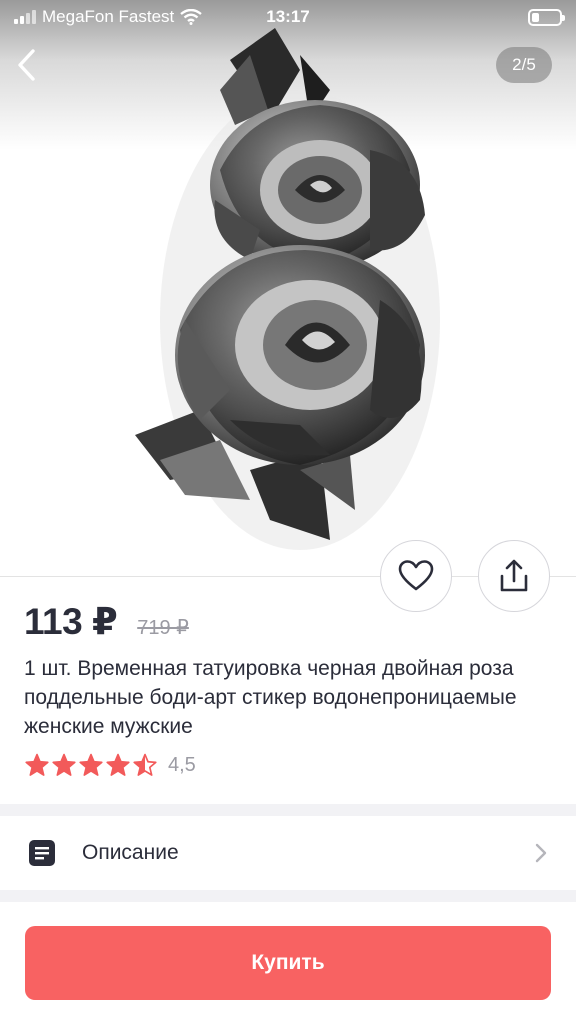 Image resolution: width=576 pixels, height=1024 pixels. I want to click on wifi-icon, so click(191, 17).